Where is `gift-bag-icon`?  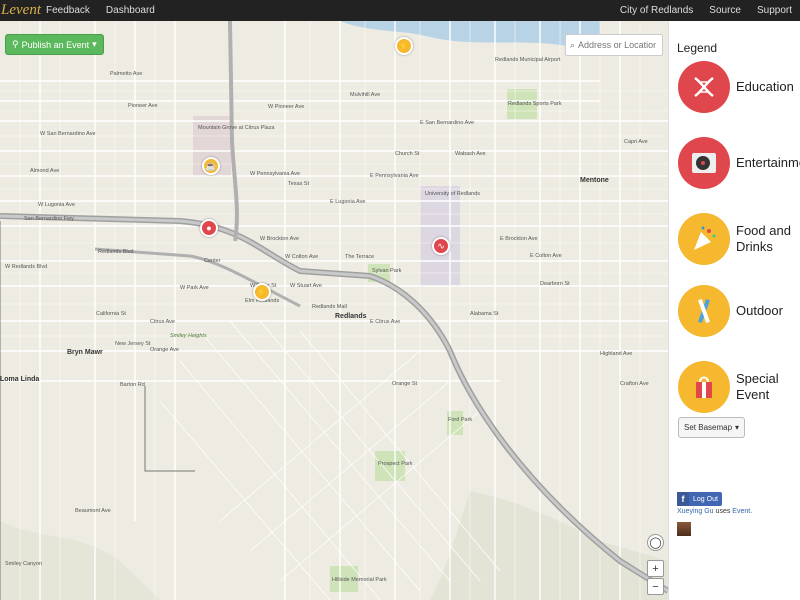 gift-bag-icon is located at coordinates (704, 387).